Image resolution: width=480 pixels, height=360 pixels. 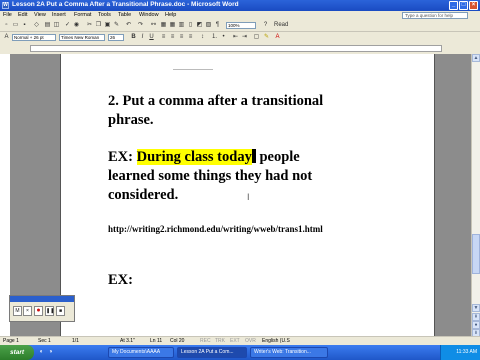 I want to click on scroll-up-icon: ▲, so click(x=476, y=58).